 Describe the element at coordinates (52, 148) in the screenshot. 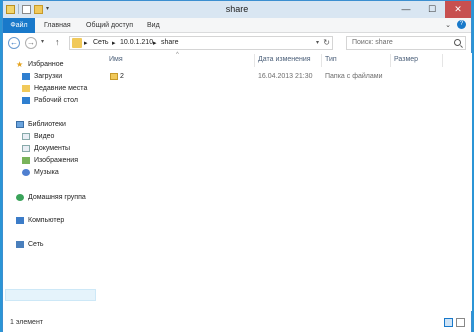

I see `sidebar-item-label: Документы` at that location.